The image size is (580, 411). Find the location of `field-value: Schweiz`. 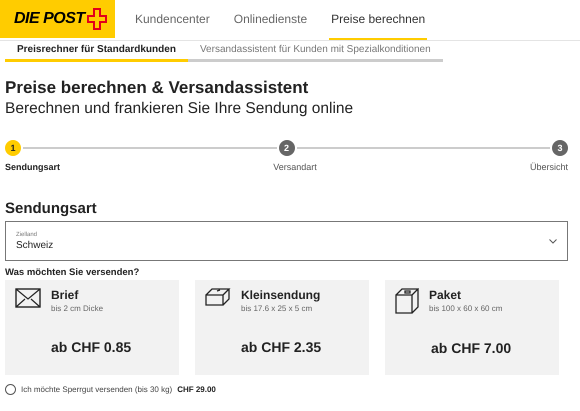

field-value: Schweiz is located at coordinates (35, 245).